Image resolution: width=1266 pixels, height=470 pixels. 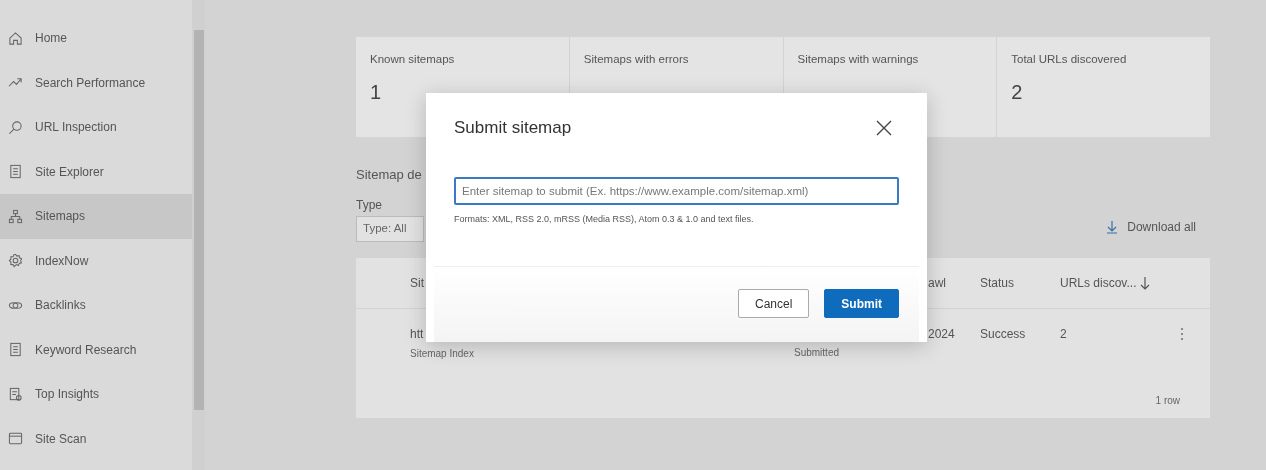 What do you see at coordinates (96, 349) in the screenshot?
I see `sidebar-item: Keyword Research` at bounding box center [96, 349].